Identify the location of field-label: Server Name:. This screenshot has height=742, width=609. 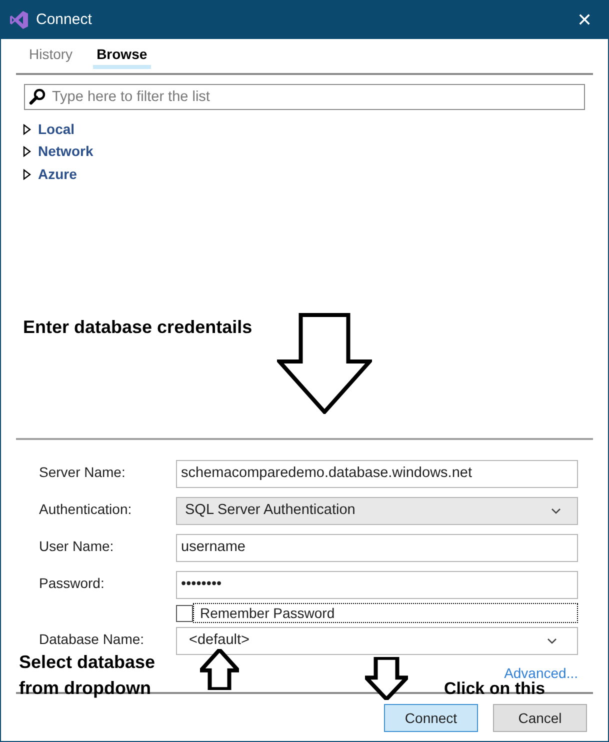
(82, 472).